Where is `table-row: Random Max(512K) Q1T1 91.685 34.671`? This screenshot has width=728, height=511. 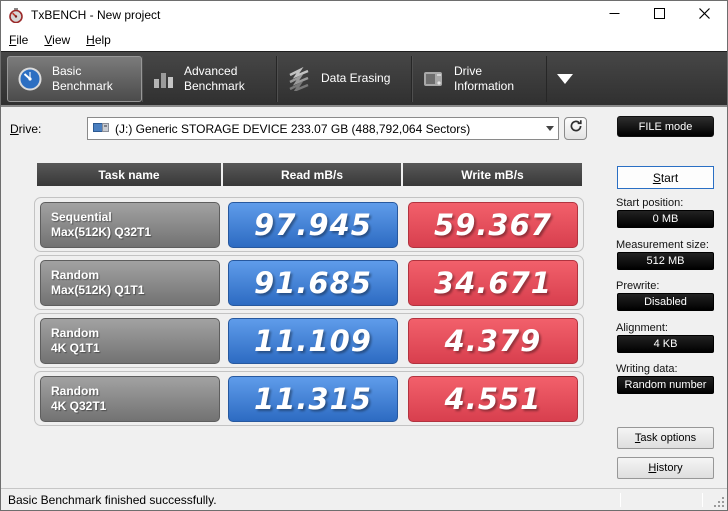 table-row: Random Max(512K) Q1T1 91.685 34.671 is located at coordinates (309, 282).